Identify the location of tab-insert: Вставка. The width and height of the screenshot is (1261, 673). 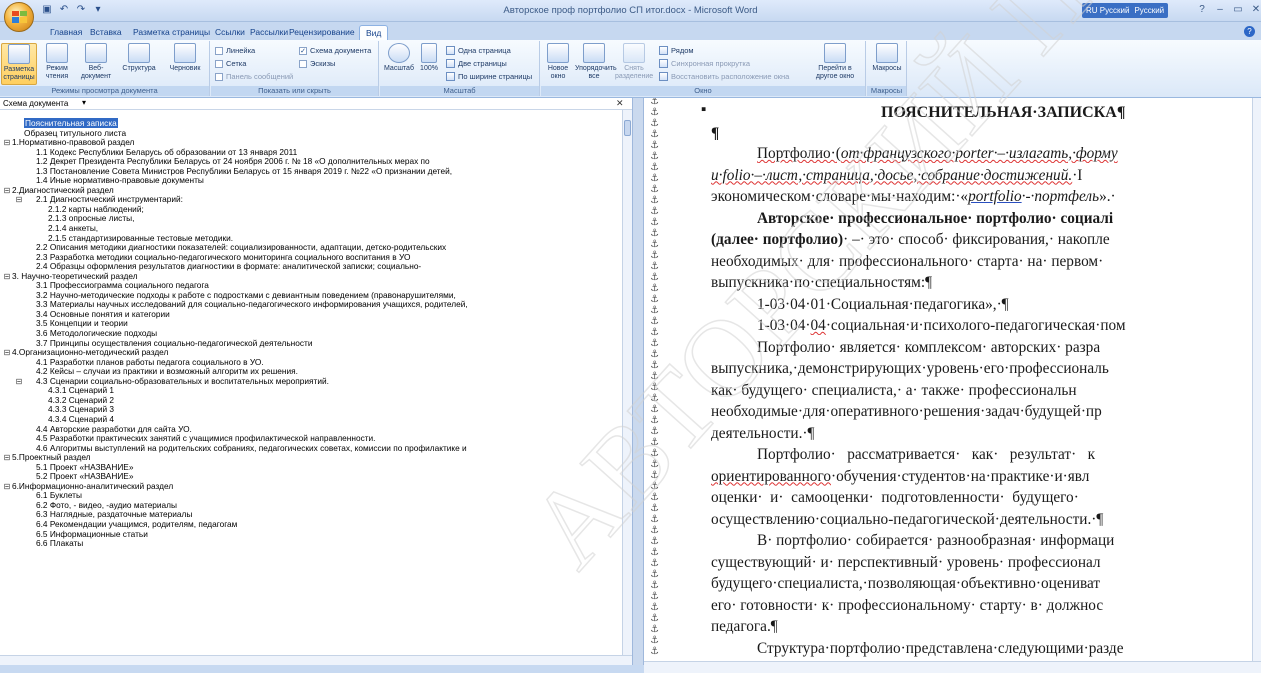
(106, 33).